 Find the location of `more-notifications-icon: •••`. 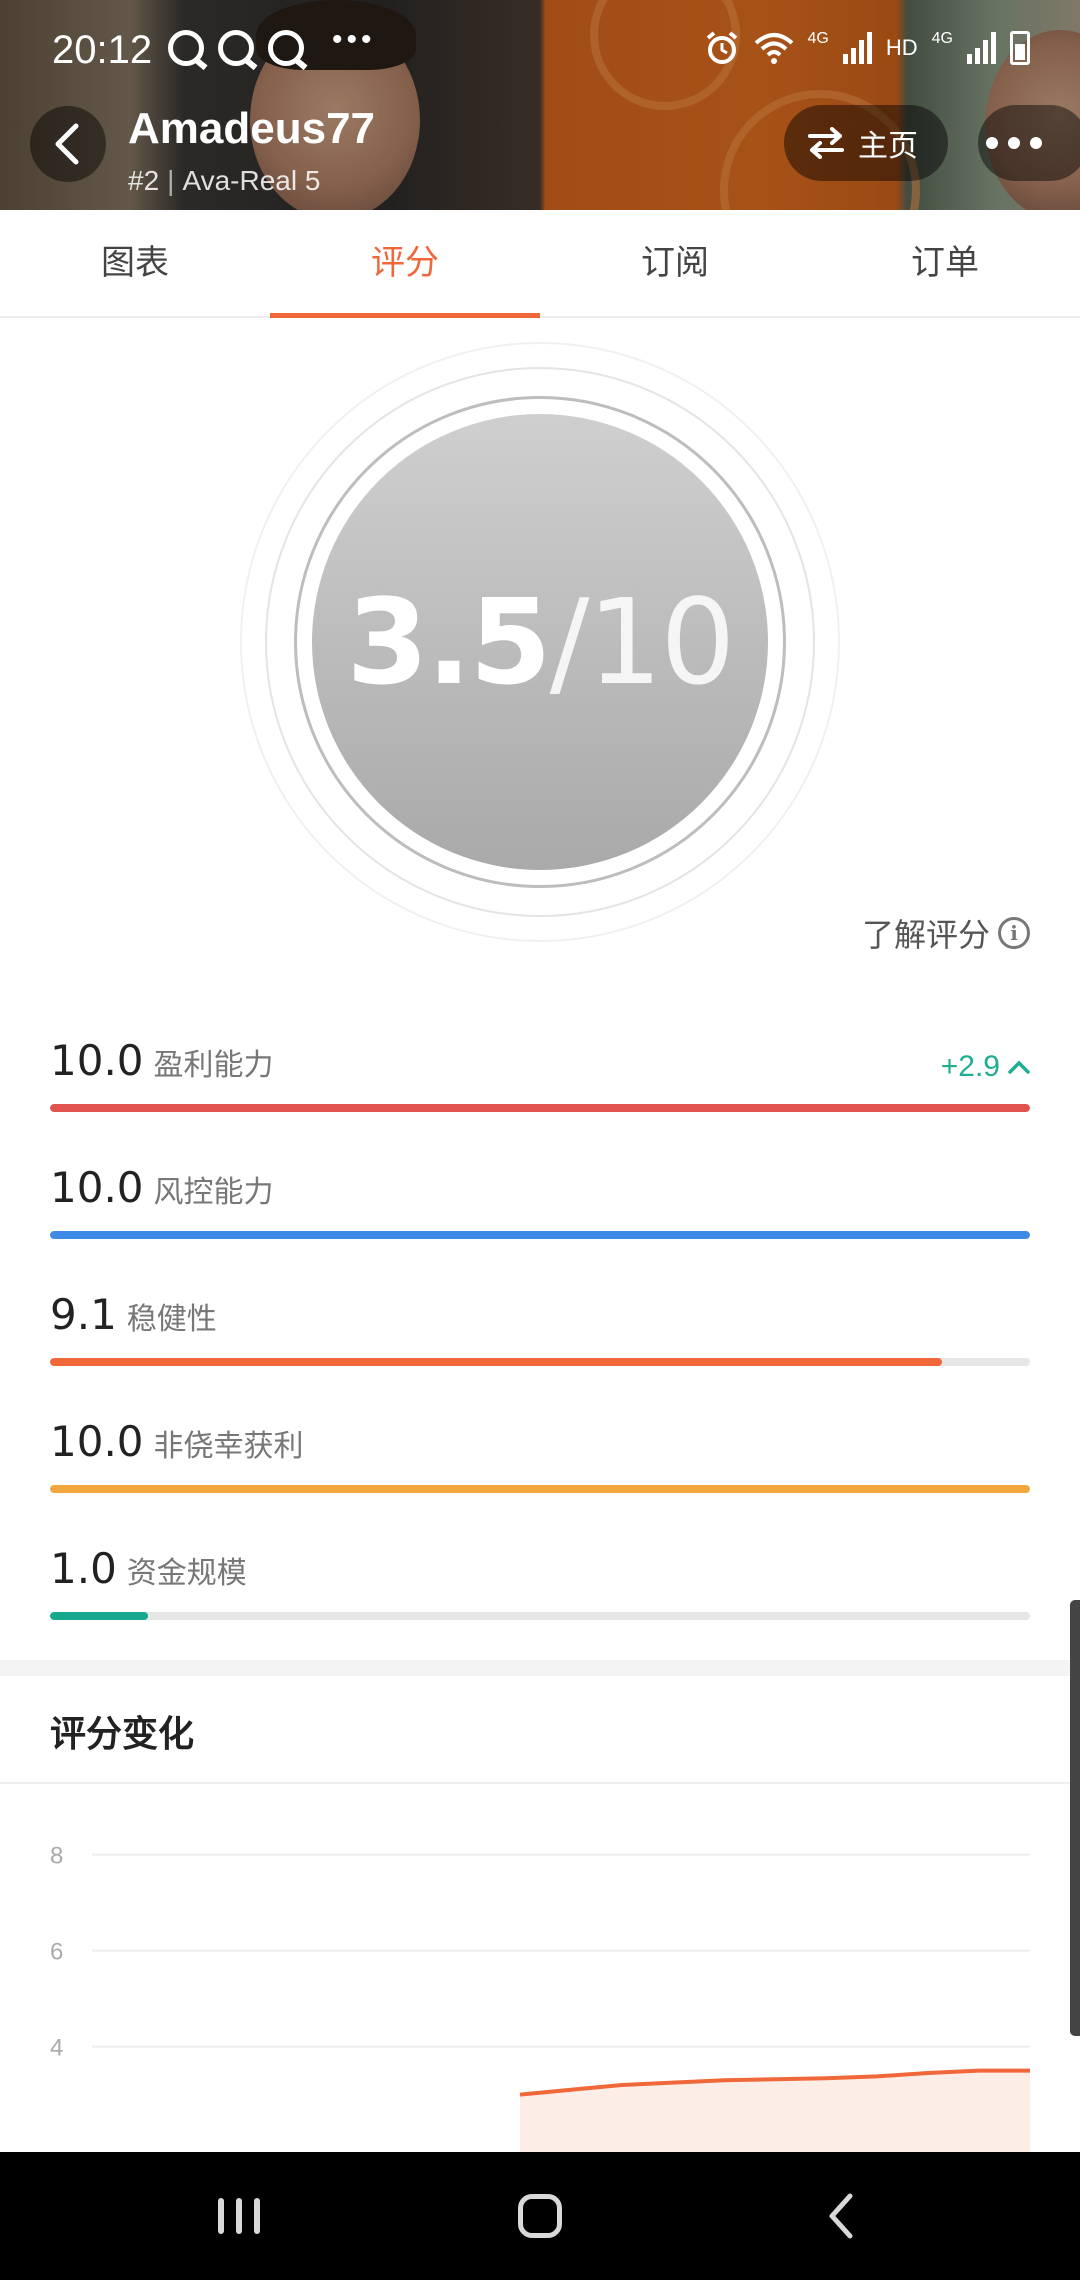

more-notifications-icon: ••• is located at coordinates (354, 39).